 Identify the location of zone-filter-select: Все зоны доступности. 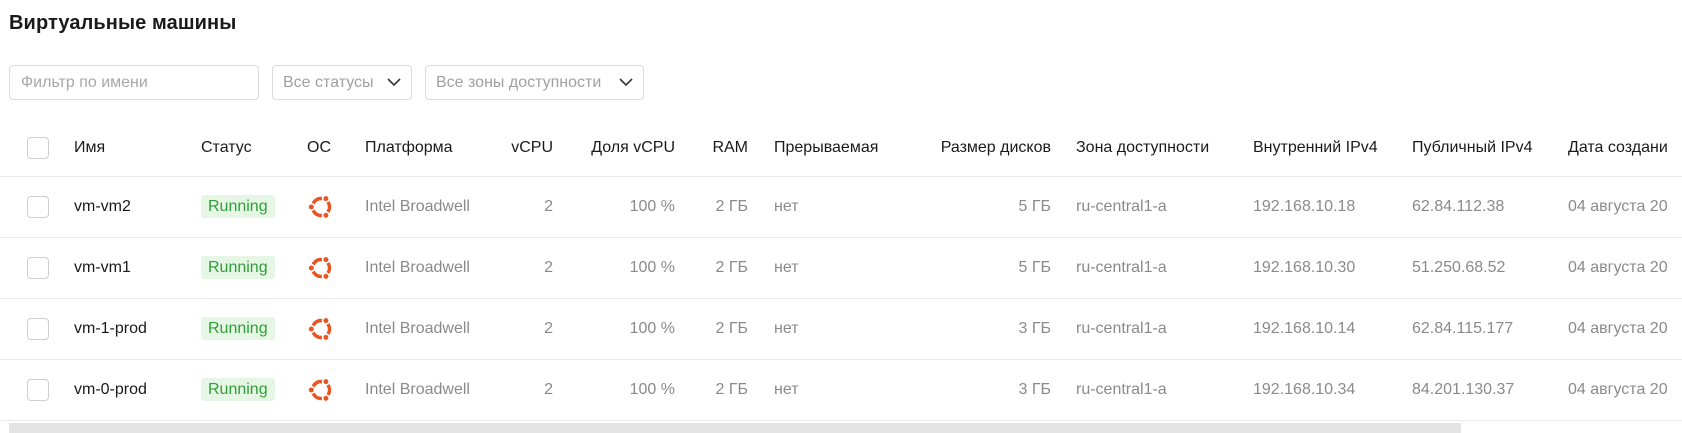
(534, 82).